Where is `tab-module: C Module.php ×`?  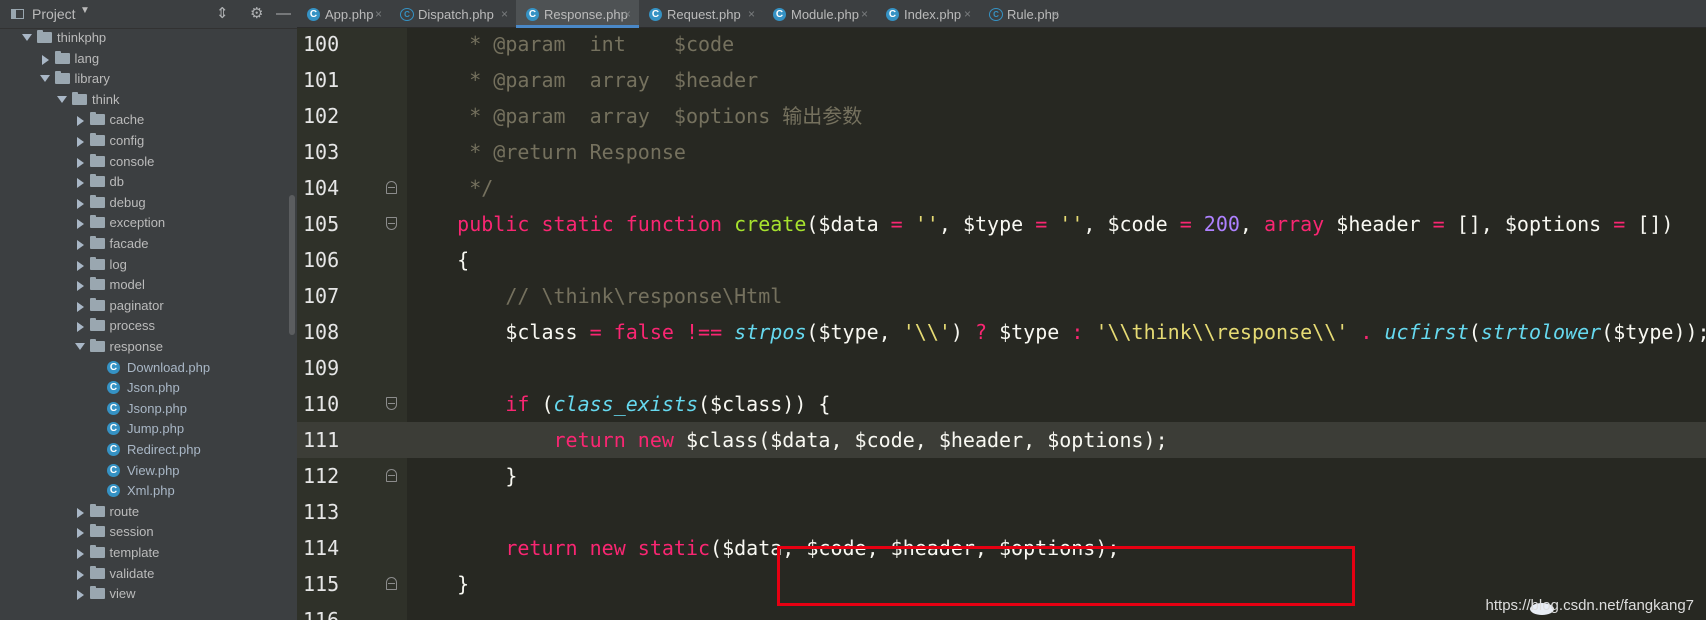
tab-module: C Module.php × is located at coordinates (819, 14).